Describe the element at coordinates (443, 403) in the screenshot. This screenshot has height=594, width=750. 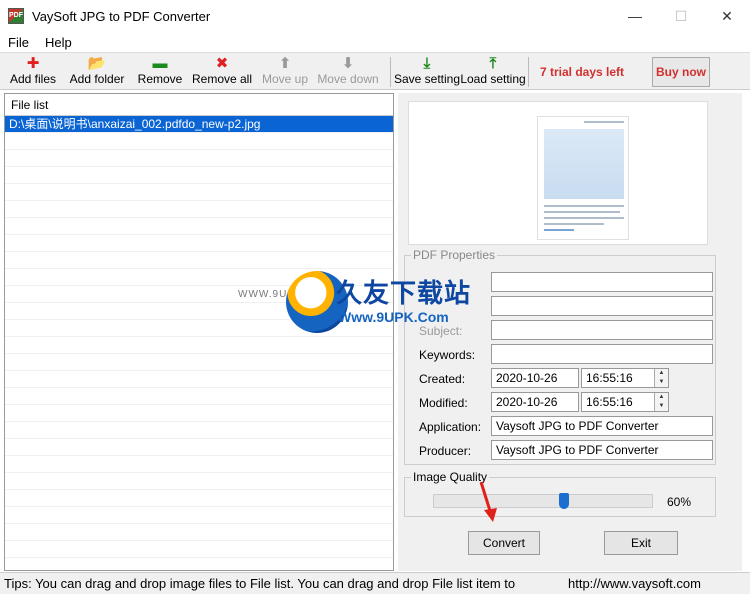
I see `modified-label: Modified:` at that location.